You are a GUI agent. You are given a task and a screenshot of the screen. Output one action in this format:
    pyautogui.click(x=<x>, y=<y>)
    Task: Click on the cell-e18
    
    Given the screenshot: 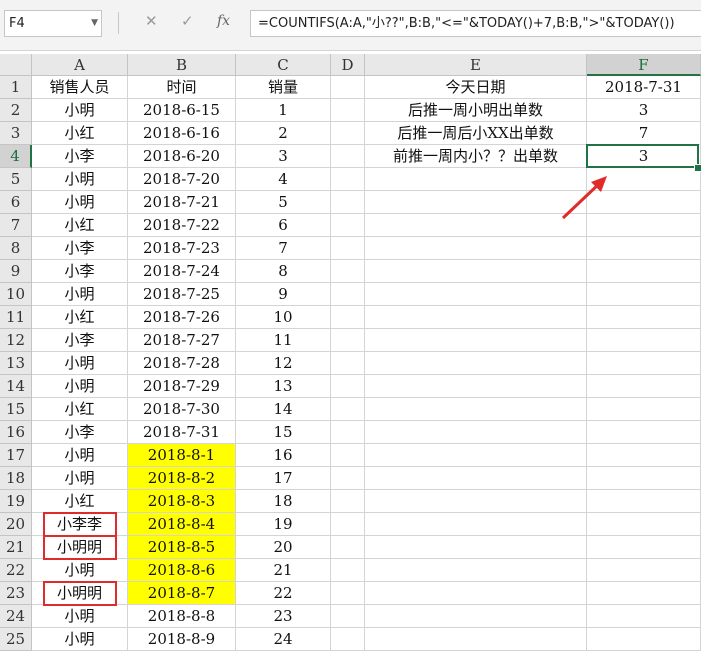 What is the action you would take?
    pyautogui.click(x=476, y=478)
    